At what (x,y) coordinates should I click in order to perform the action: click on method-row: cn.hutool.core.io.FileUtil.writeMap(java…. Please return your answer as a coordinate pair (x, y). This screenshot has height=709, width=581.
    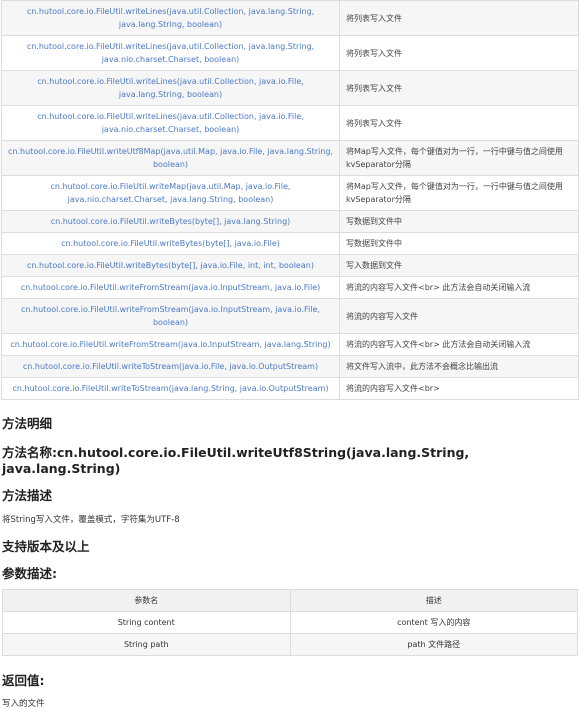
    Looking at the image, I should click on (290, 193).